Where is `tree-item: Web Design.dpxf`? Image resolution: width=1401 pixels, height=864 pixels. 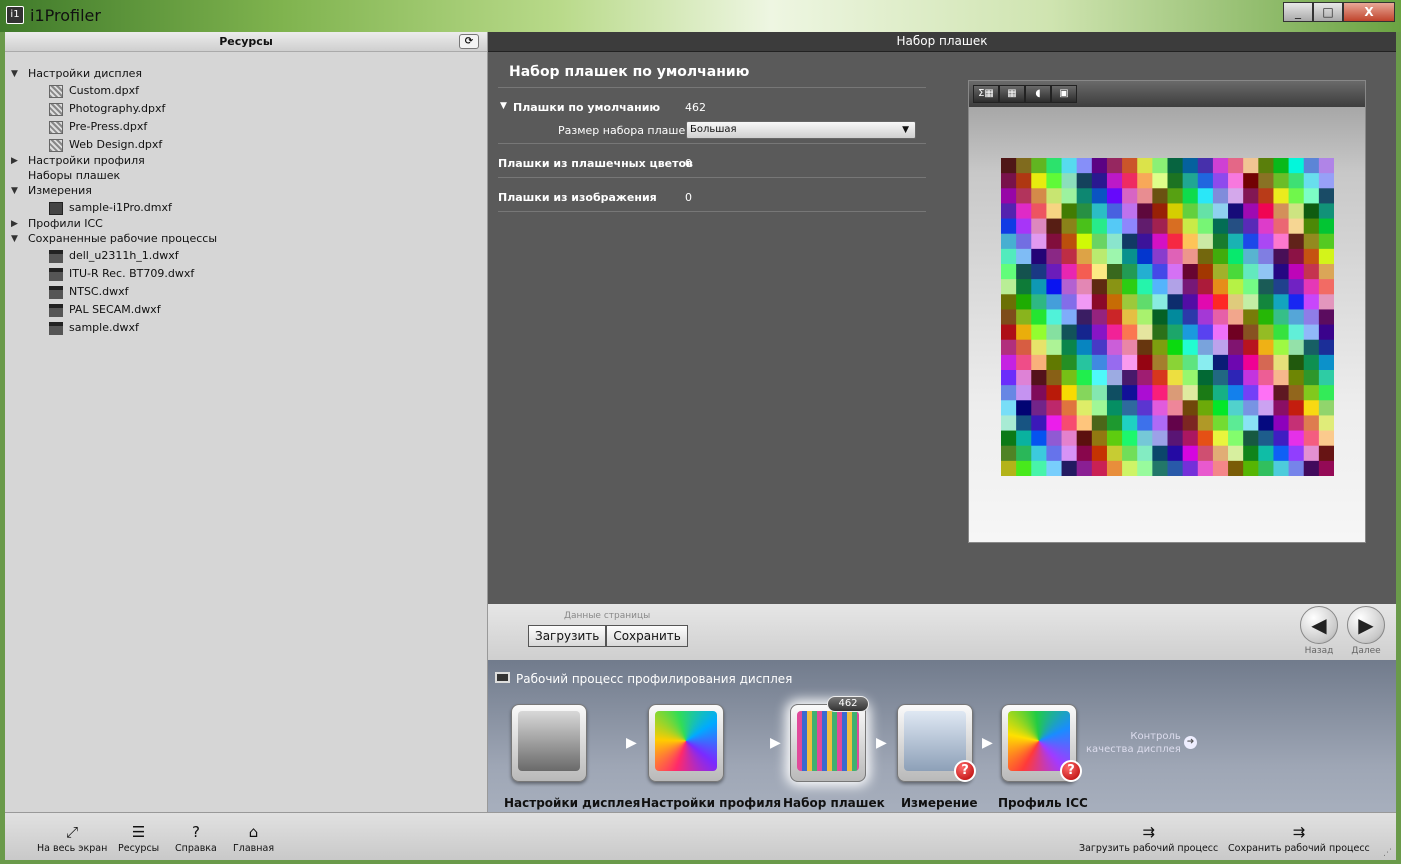
tree-item: Web Design.dpxf is located at coordinates (105, 145).